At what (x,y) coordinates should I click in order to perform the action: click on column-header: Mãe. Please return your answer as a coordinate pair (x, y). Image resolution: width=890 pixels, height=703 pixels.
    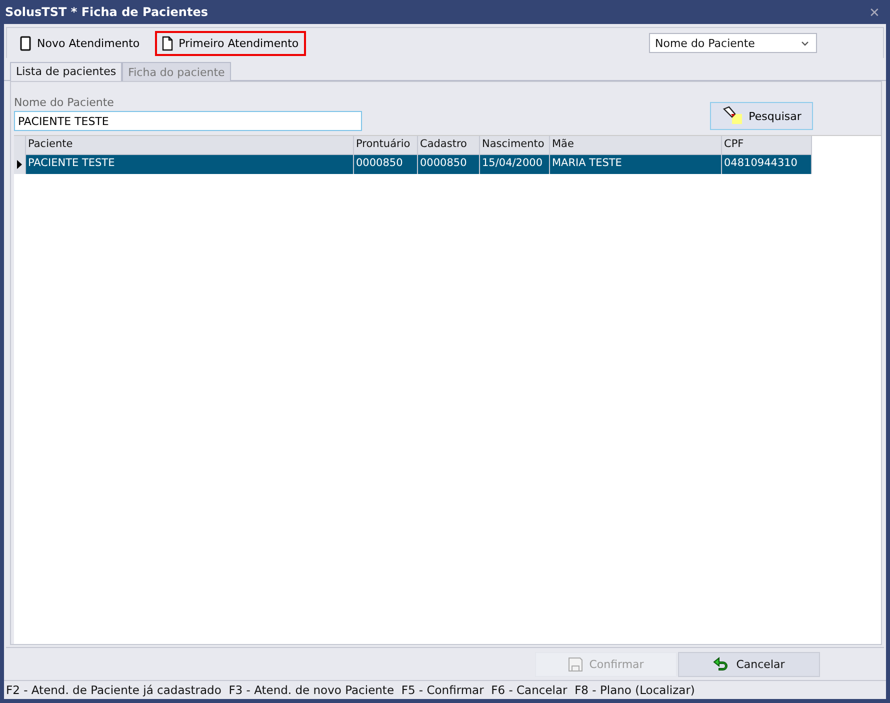
    Looking at the image, I should click on (636, 145).